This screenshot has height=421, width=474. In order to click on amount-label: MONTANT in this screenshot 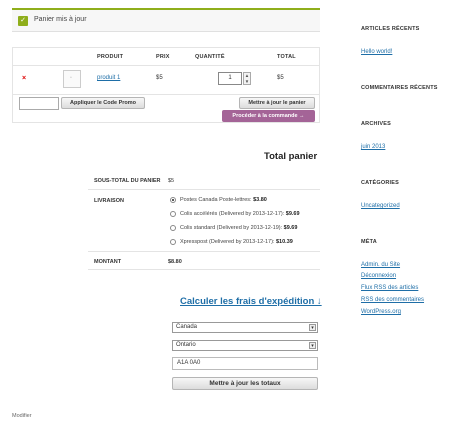, I will do `click(108, 262)`.